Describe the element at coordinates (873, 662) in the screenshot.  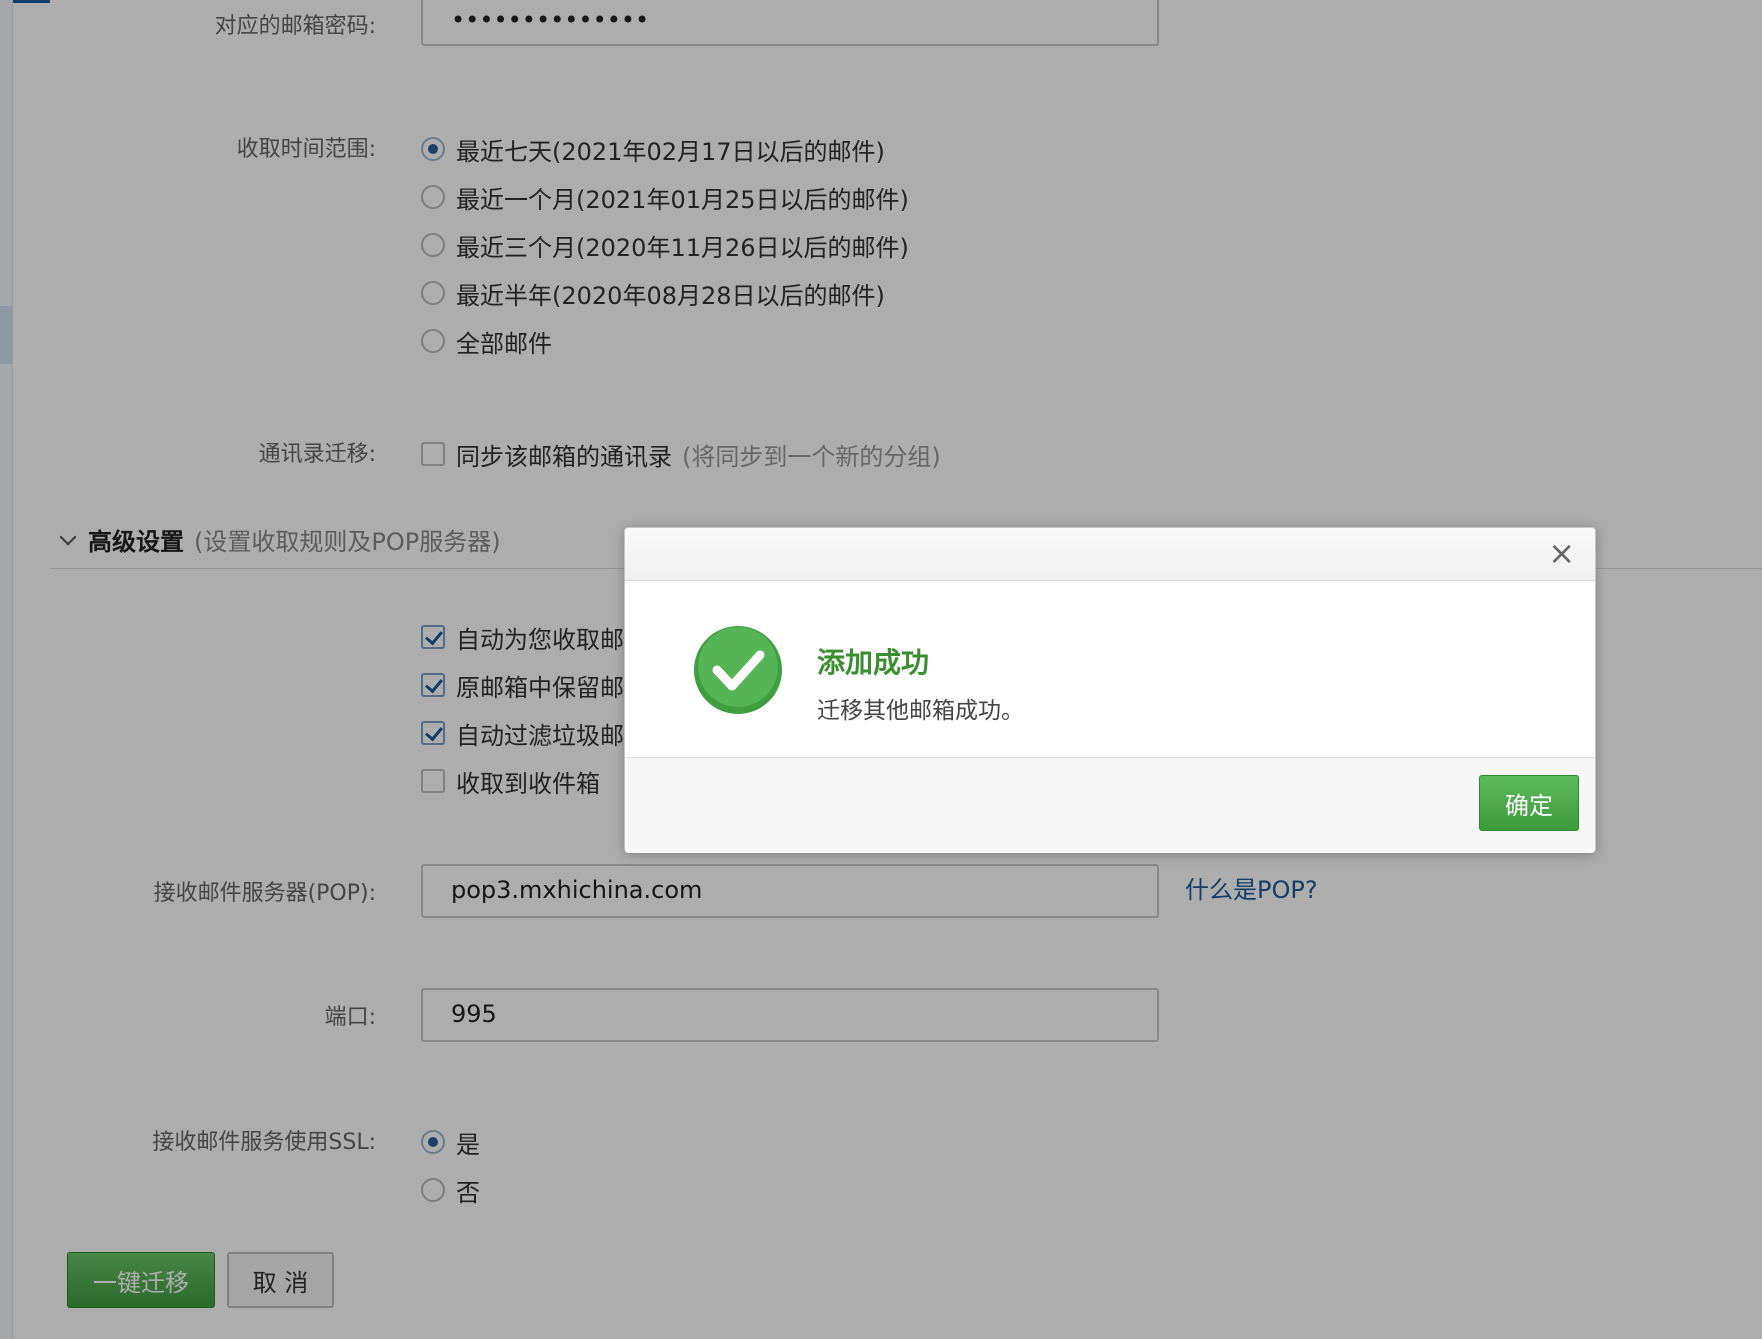
I see `dialog-title: 添加成功` at that location.